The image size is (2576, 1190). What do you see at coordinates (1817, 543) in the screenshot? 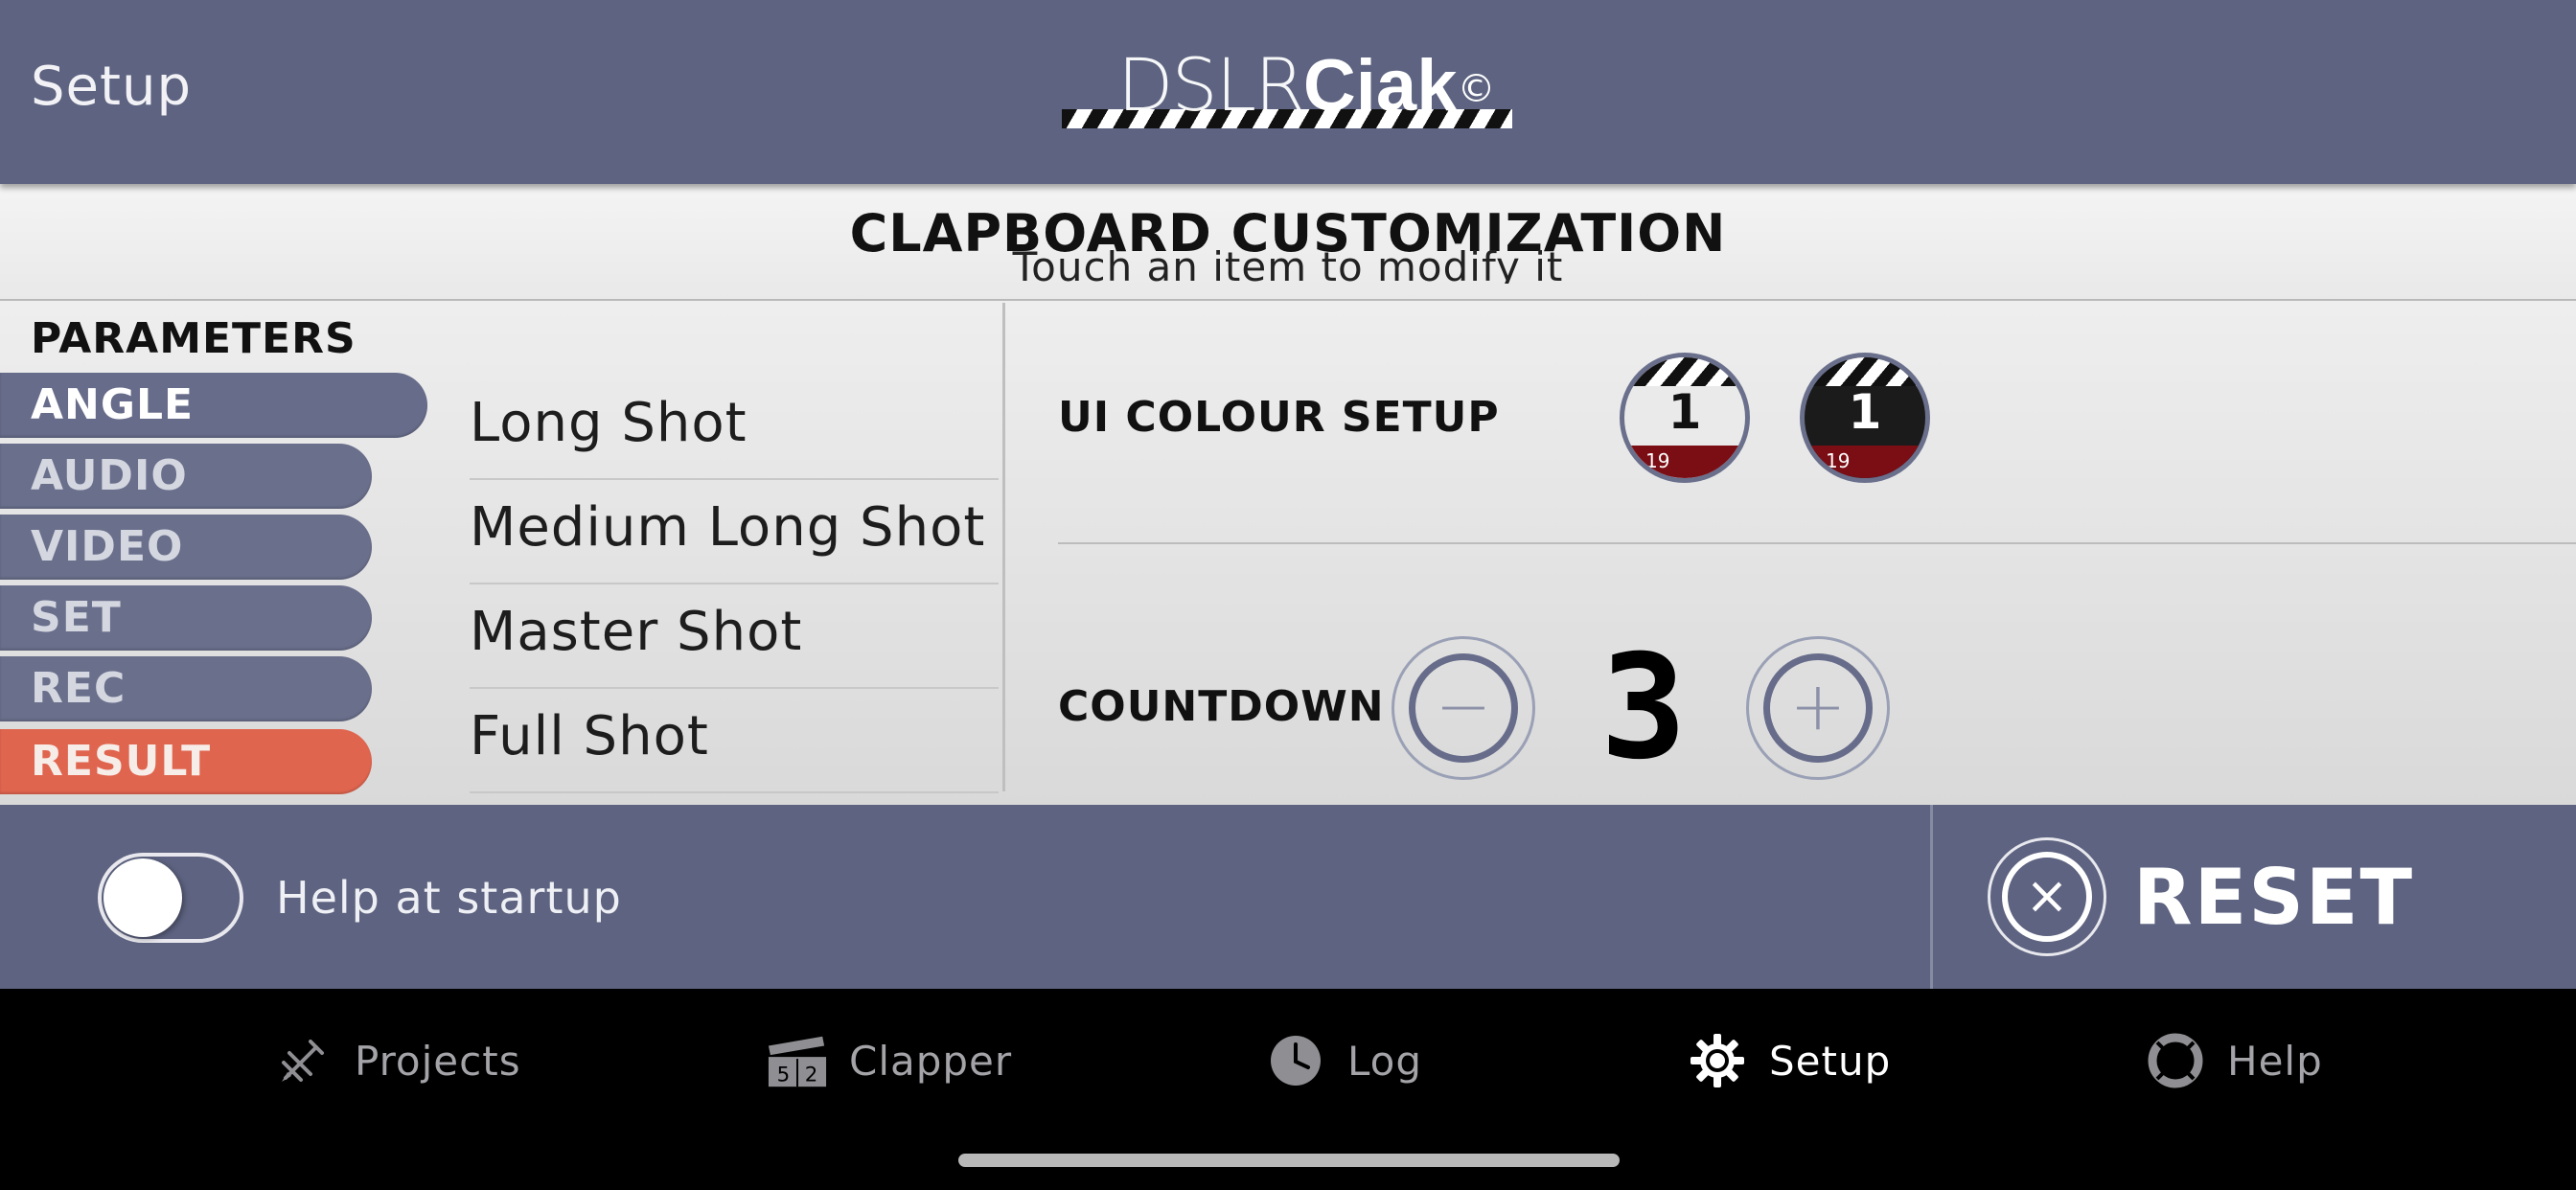
I see `section-divider` at bounding box center [1817, 543].